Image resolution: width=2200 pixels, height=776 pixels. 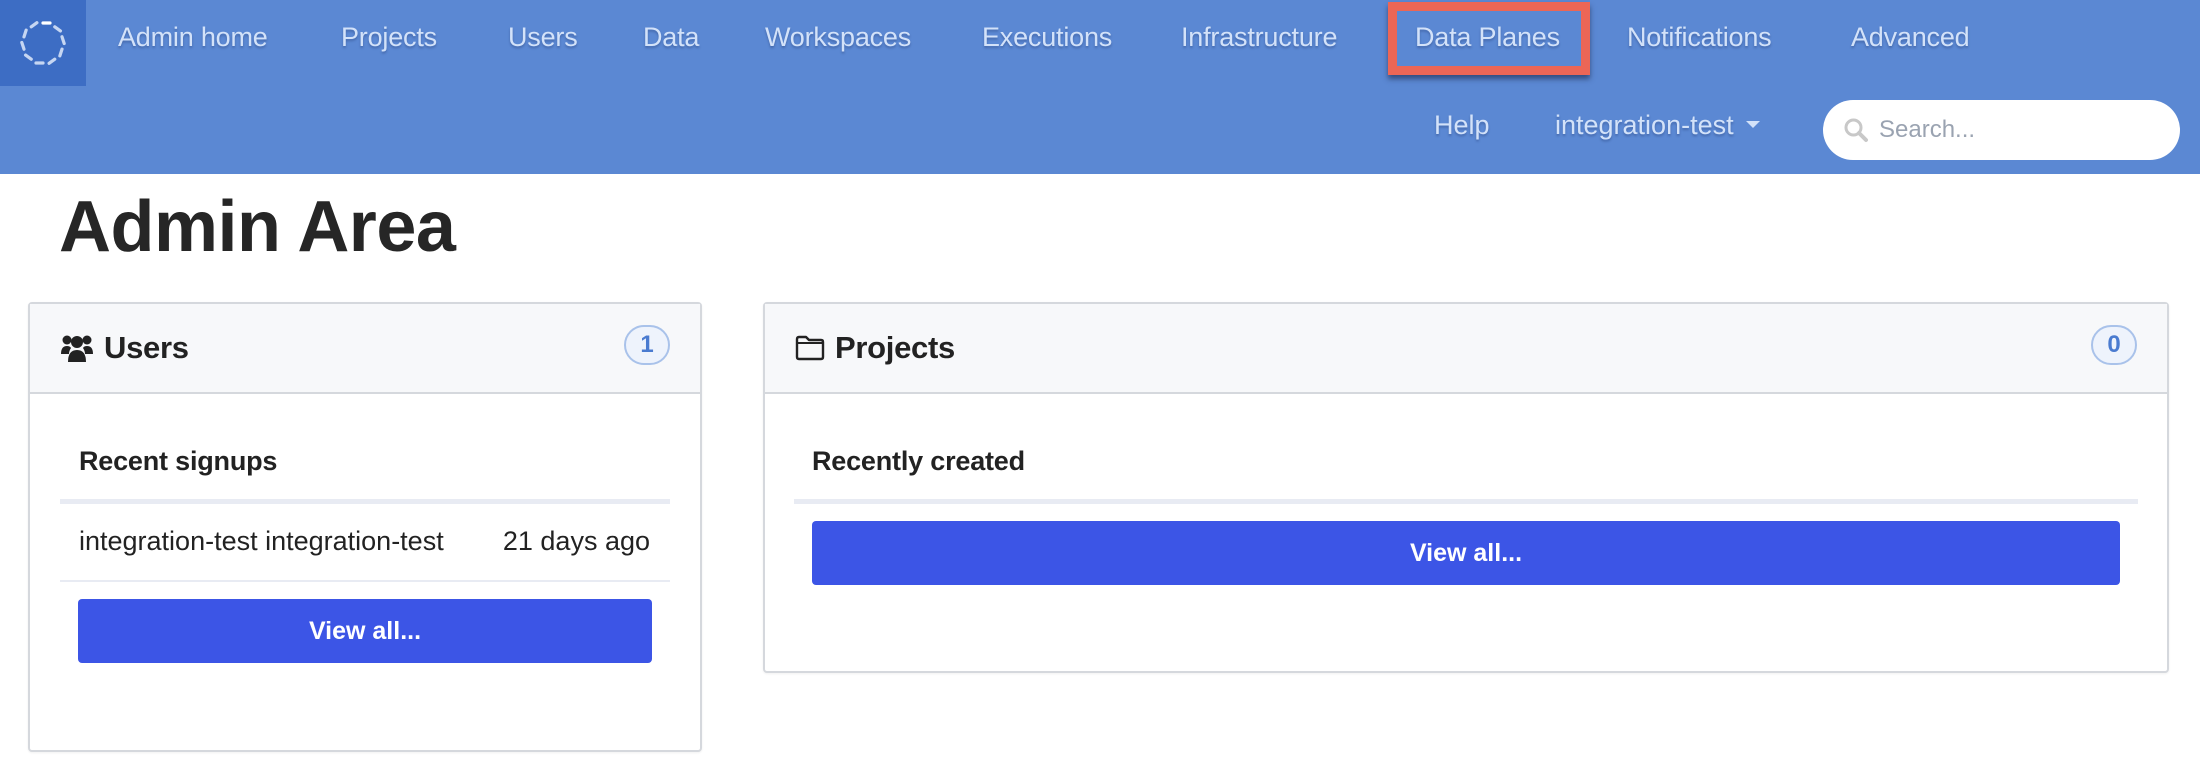 I want to click on nav-data-planes: Data Planes, so click(x=1487, y=37).